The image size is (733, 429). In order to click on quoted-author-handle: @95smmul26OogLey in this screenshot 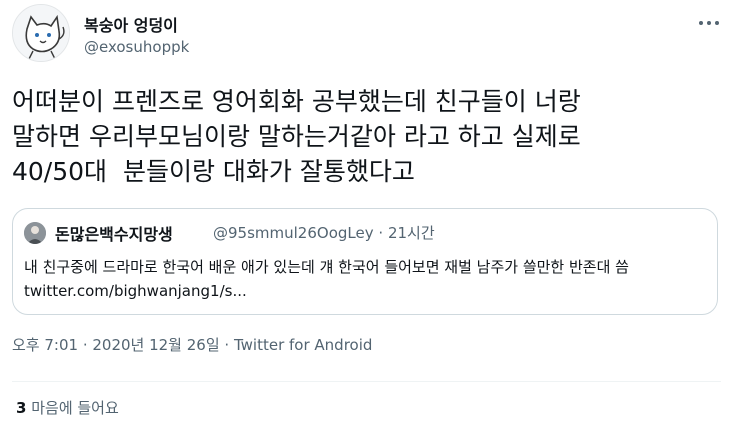, I will do `click(293, 233)`.